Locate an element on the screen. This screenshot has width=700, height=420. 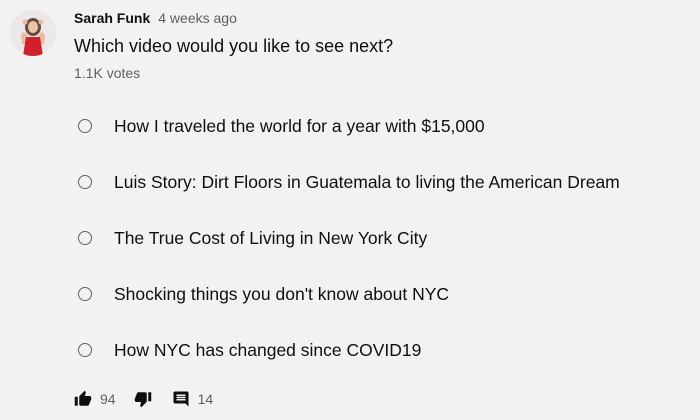
vote-count: 1.1K votes is located at coordinates (107, 73).